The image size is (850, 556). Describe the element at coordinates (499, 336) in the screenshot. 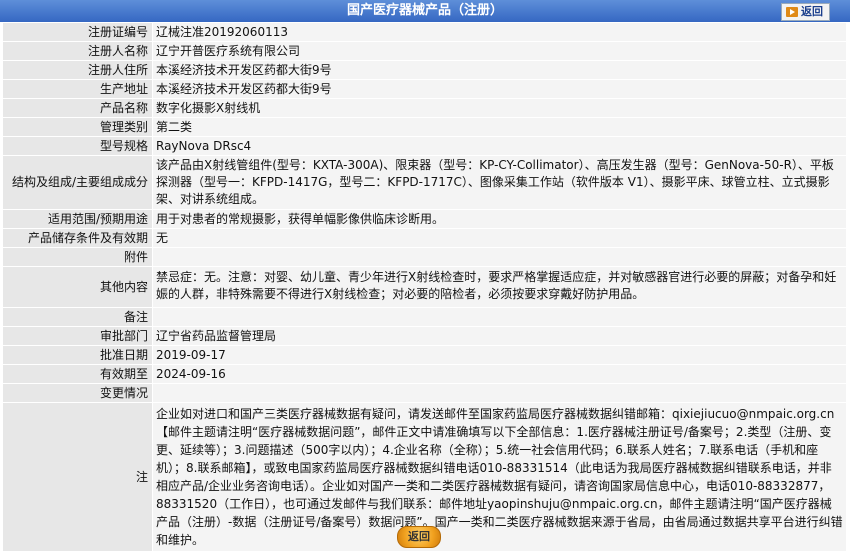

I see `field-value-approval-dept: 辽宁省药品监督管理局` at that location.